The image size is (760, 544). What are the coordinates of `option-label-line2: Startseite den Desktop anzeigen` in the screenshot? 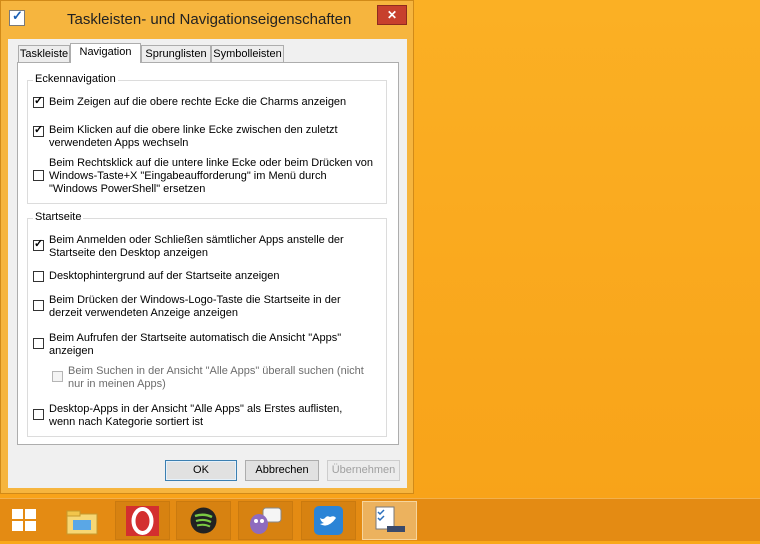 It's located at (128, 253).